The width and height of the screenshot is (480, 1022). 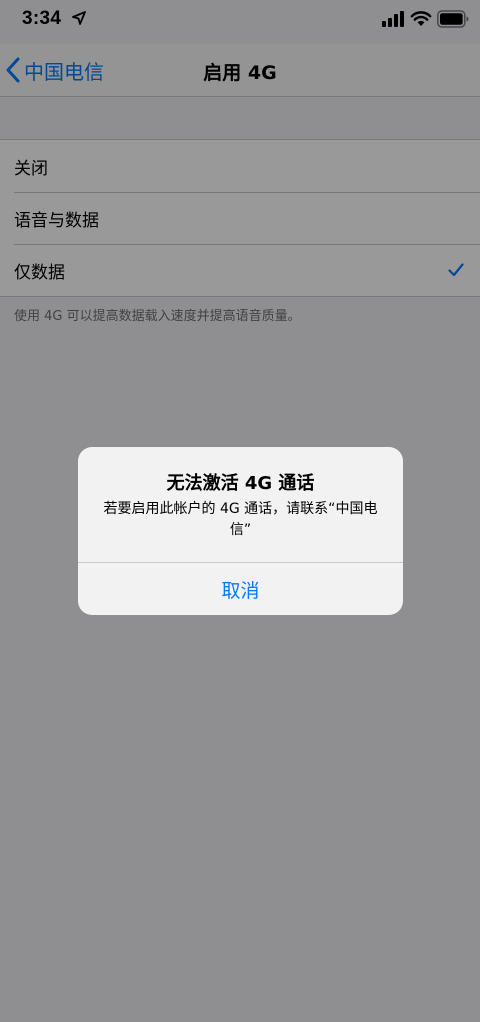 What do you see at coordinates (240, 589) in the screenshot?
I see `cancel-button: 取消` at bounding box center [240, 589].